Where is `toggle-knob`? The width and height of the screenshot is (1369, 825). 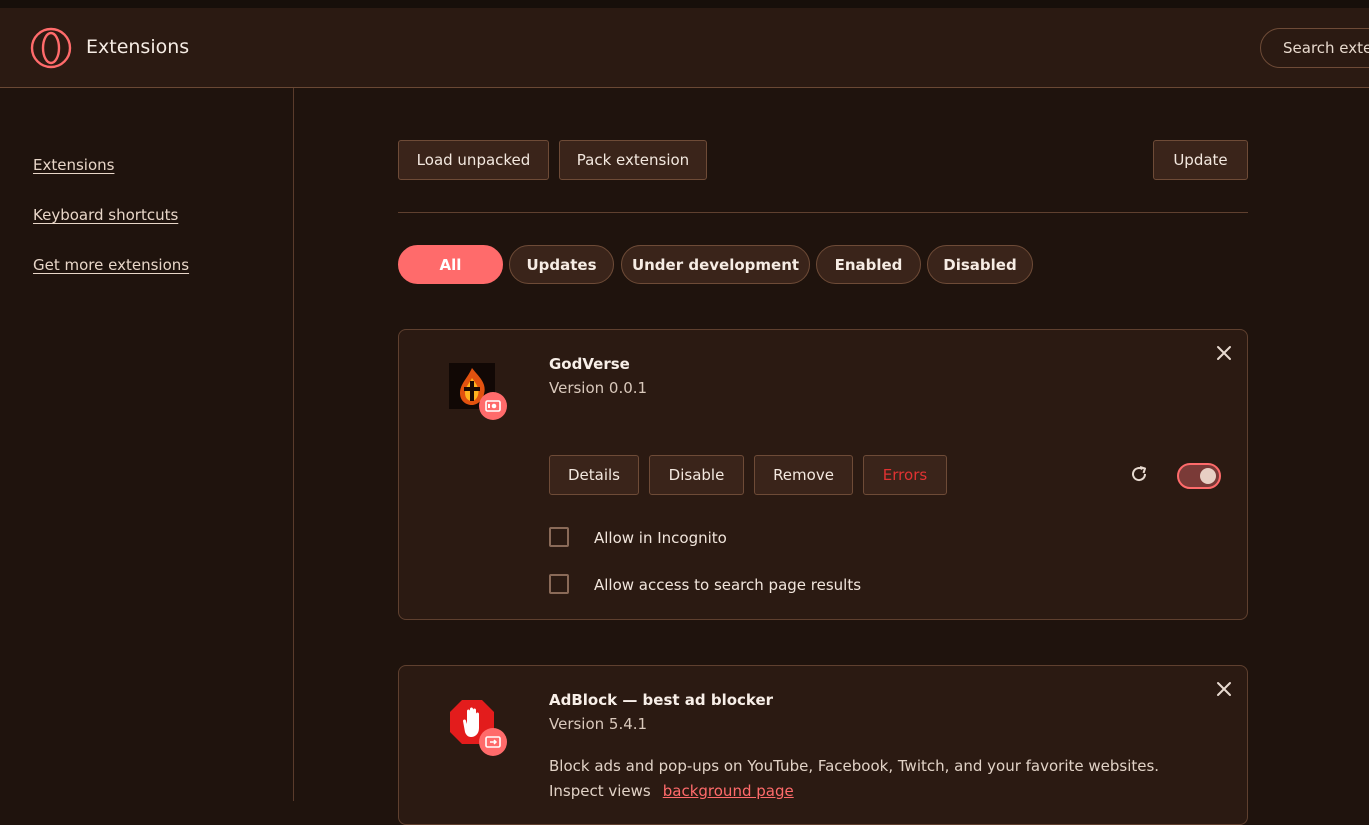
toggle-knob is located at coordinates (1208, 476).